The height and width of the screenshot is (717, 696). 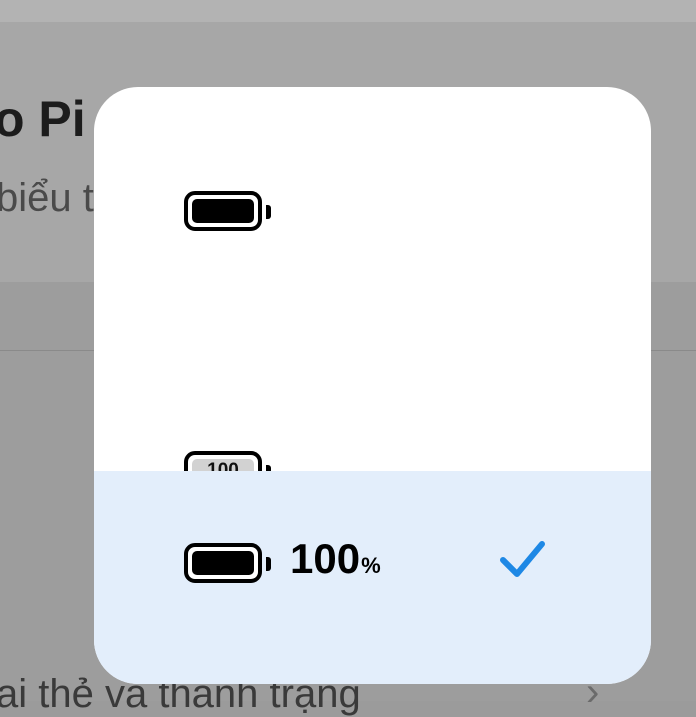 I want to click on battery-percent-value: 100, so click(x=325, y=558).